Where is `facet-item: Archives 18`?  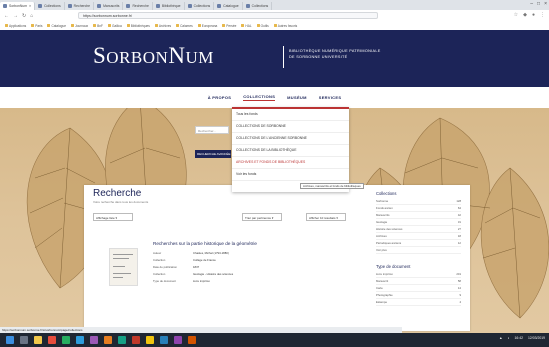
facet-item: Archives 18 is located at coordinates (418, 236).